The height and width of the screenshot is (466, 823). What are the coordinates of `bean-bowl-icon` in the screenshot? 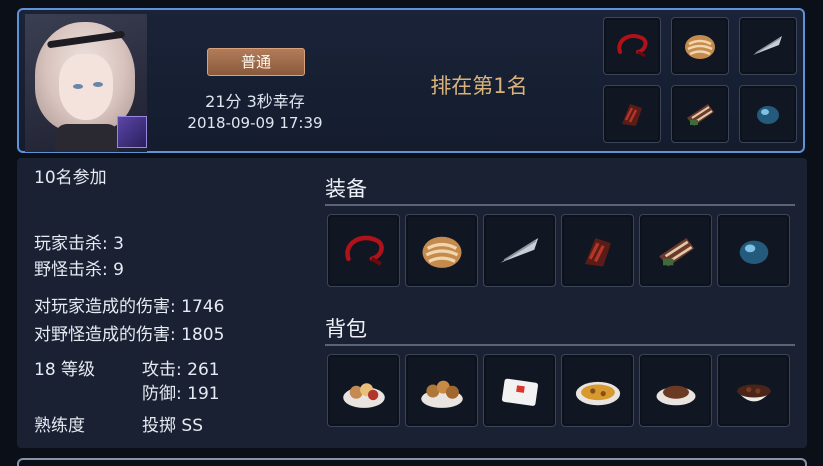 It's located at (753, 392).